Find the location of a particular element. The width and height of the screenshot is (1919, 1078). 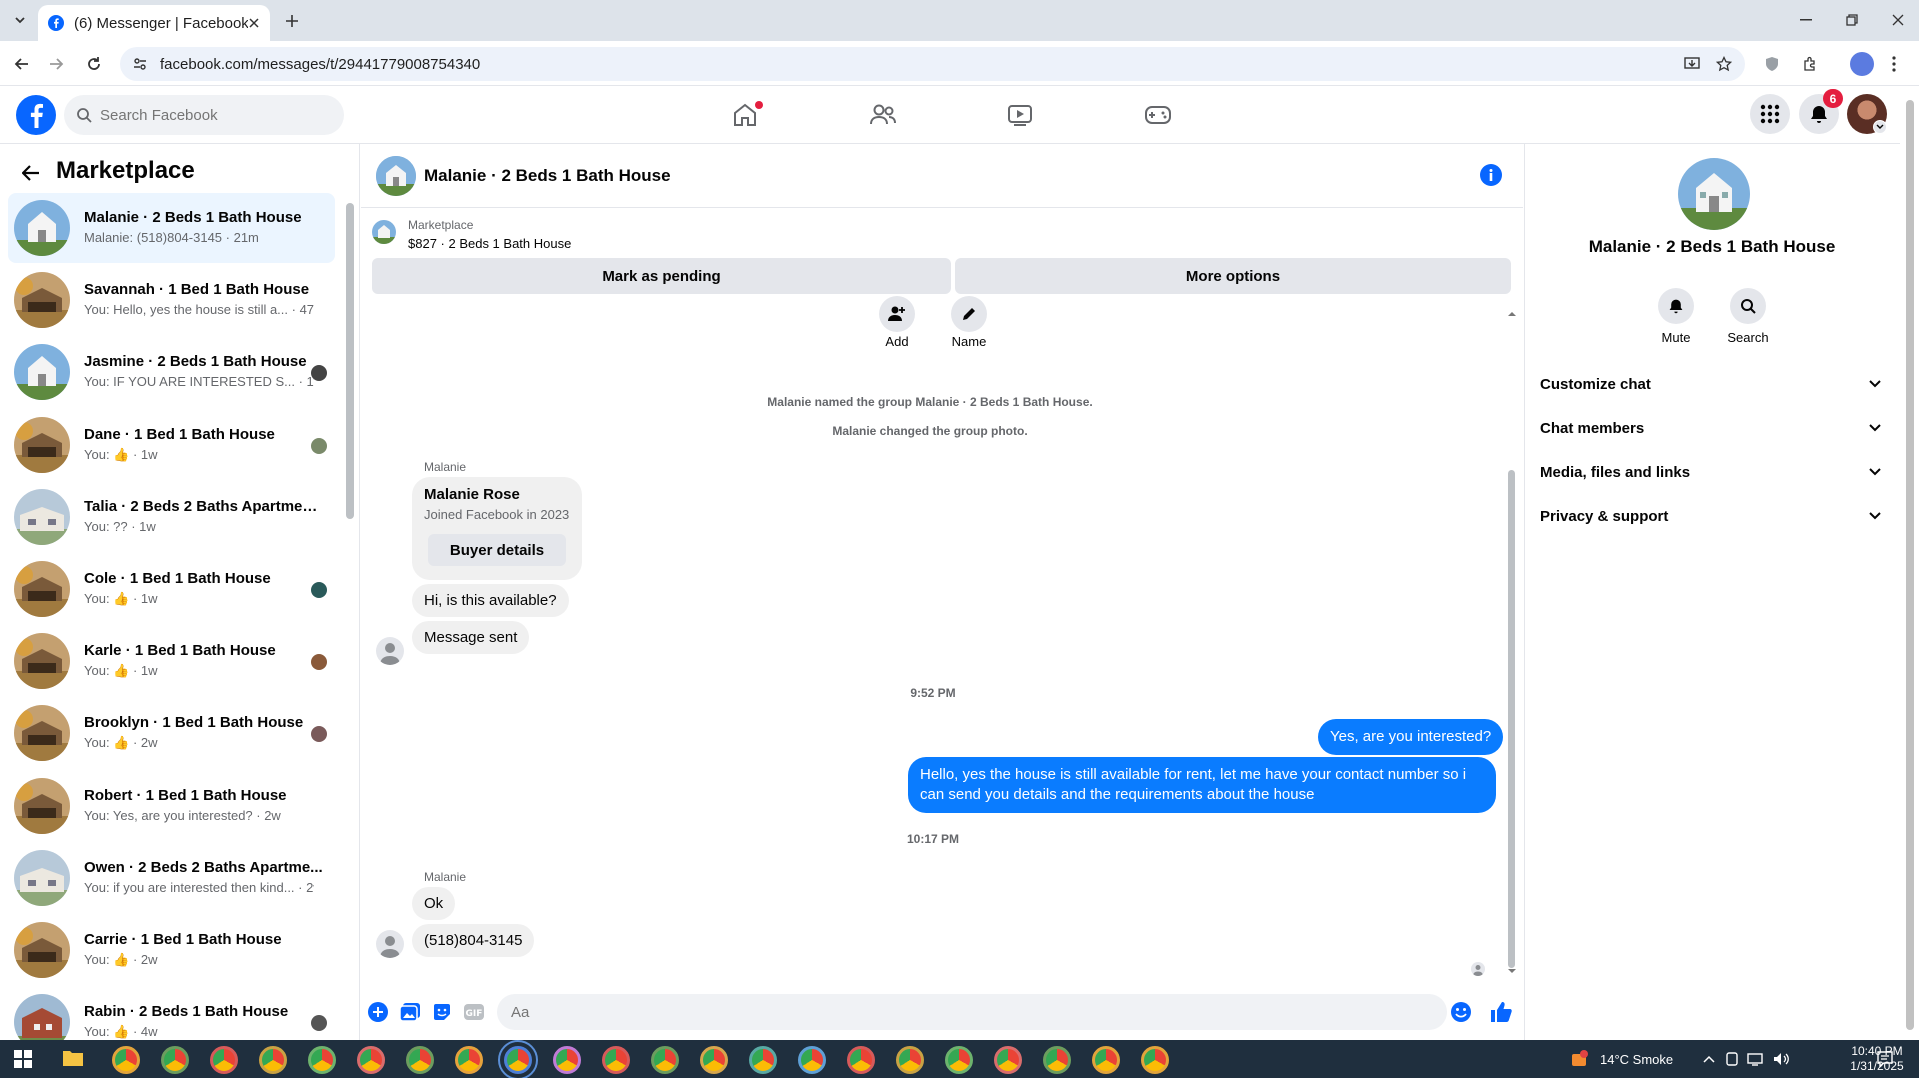

chat-avatar is located at coordinates (396, 176).